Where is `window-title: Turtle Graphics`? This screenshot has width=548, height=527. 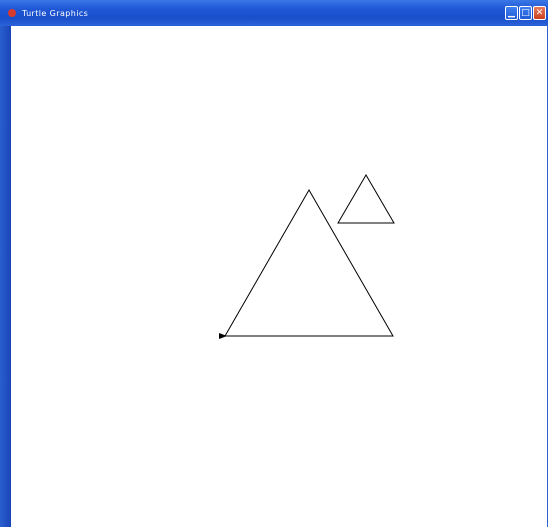 window-title: Turtle Graphics is located at coordinates (55, 13).